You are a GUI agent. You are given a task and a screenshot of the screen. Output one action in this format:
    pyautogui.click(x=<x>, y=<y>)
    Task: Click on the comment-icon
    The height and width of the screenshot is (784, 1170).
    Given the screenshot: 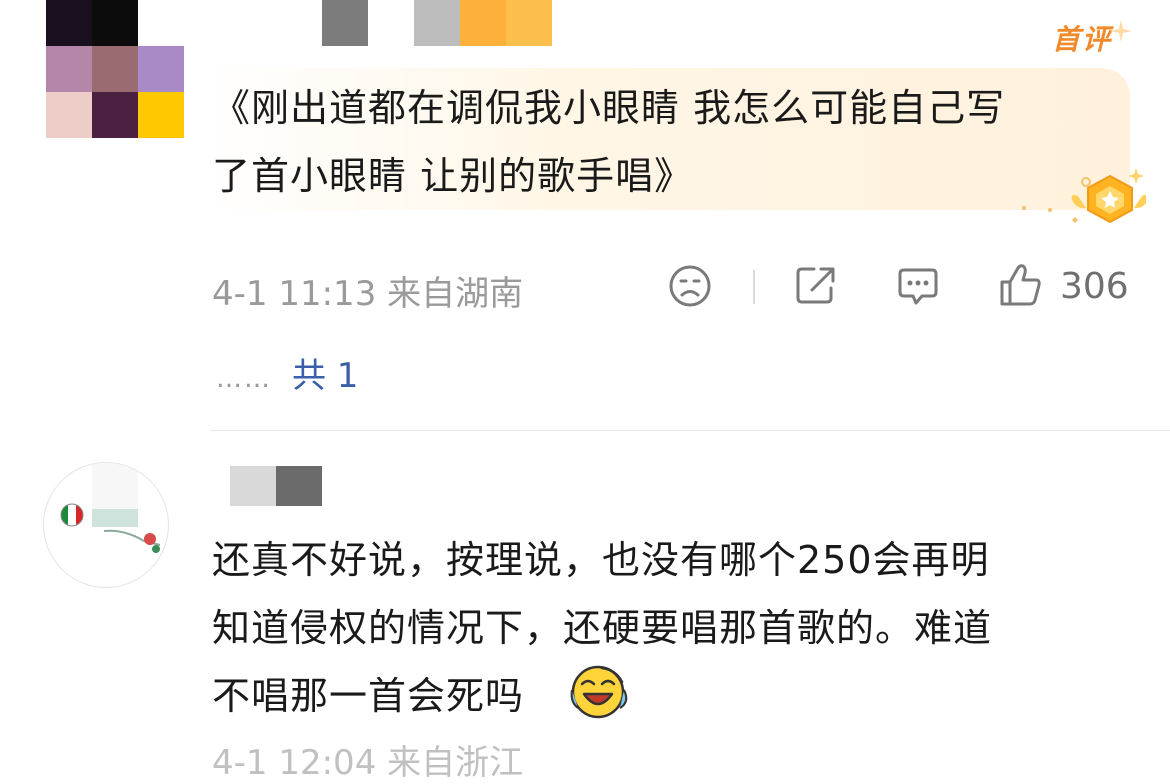 What is the action you would take?
    pyautogui.click(x=918, y=287)
    